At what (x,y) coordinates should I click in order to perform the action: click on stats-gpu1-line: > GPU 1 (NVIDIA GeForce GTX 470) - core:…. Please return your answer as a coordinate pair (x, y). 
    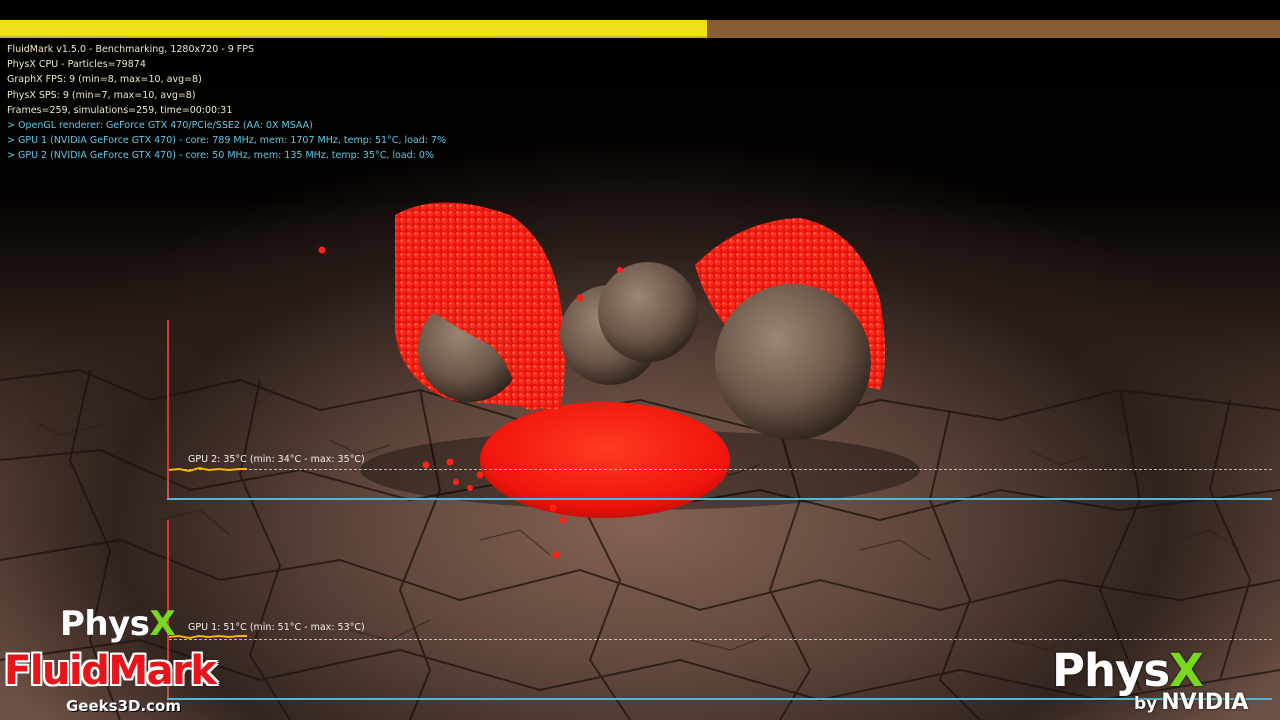
    Looking at the image, I should click on (227, 141).